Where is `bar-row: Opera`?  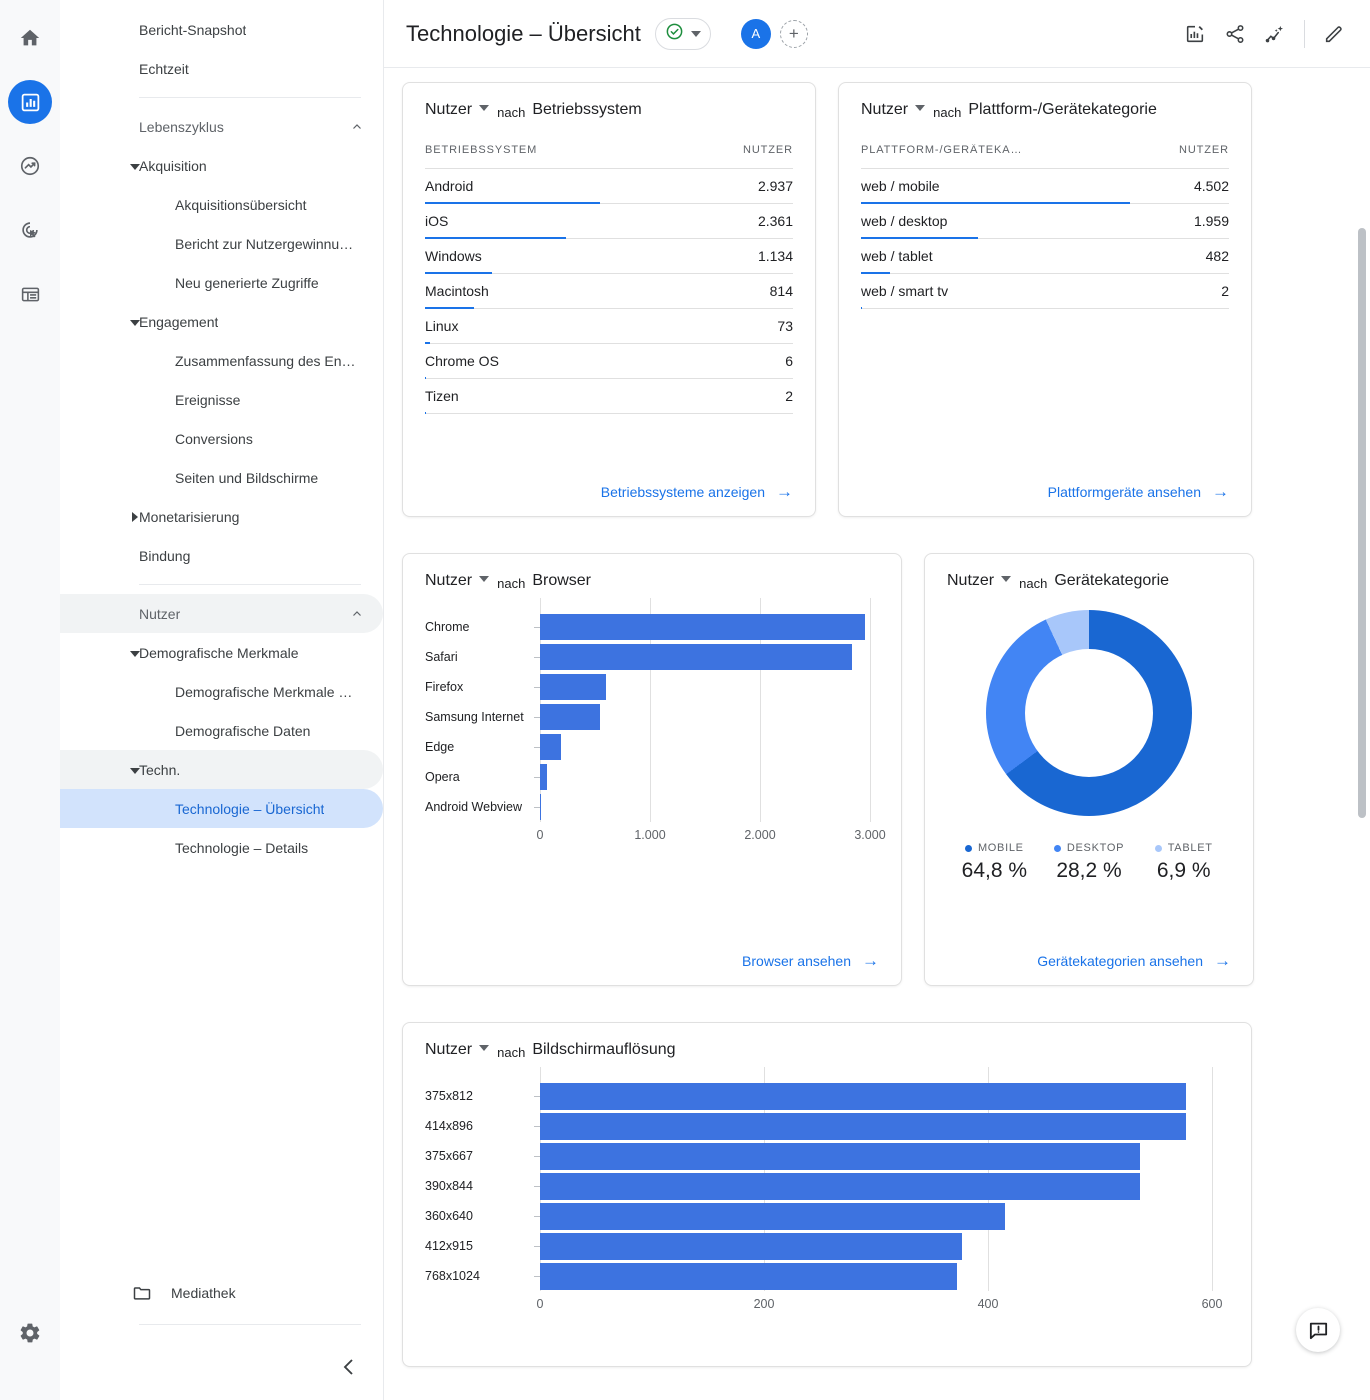 bar-row: Opera is located at coordinates (647, 777).